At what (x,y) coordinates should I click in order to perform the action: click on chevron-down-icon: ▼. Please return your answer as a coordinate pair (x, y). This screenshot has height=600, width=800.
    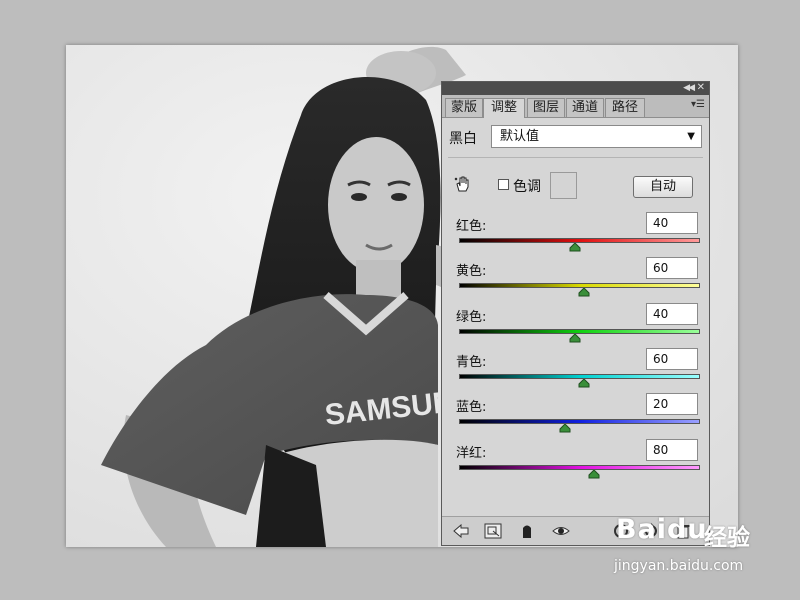
    Looking at the image, I should click on (691, 136).